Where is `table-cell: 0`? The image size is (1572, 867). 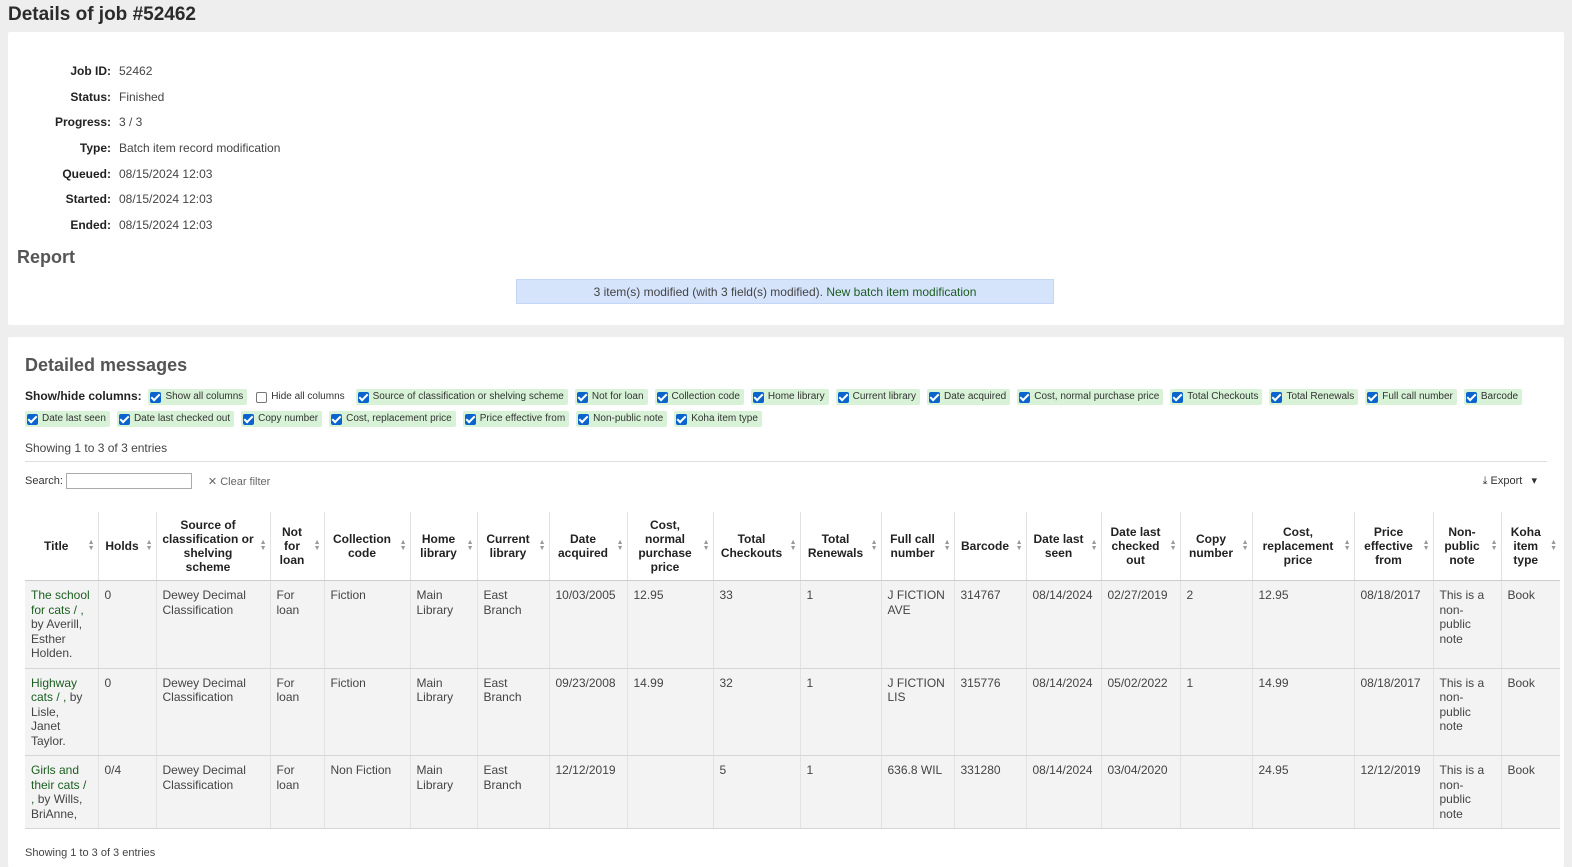 table-cell: 0 is located at coordinates (126, 624).